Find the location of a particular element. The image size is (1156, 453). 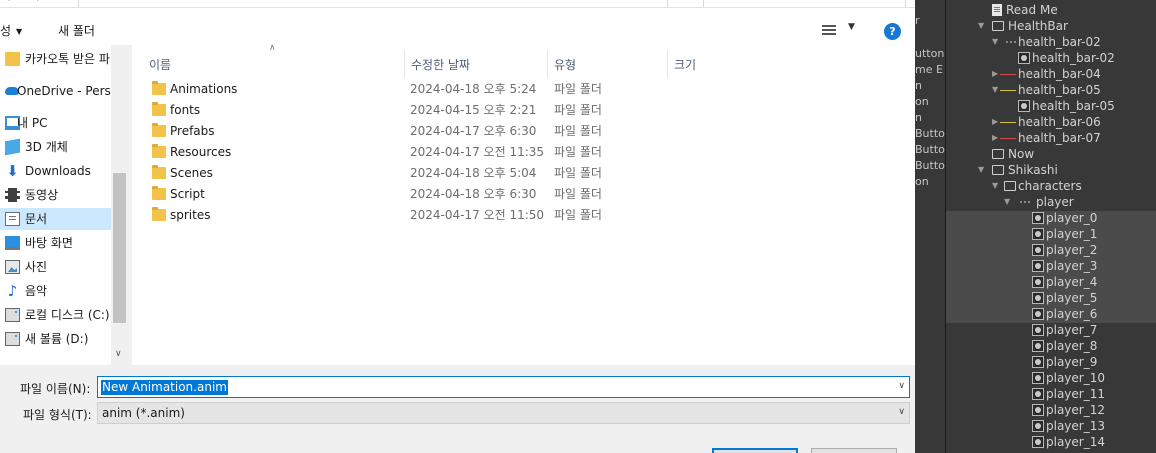

dots-icon is located at coordinates (1025, 202).